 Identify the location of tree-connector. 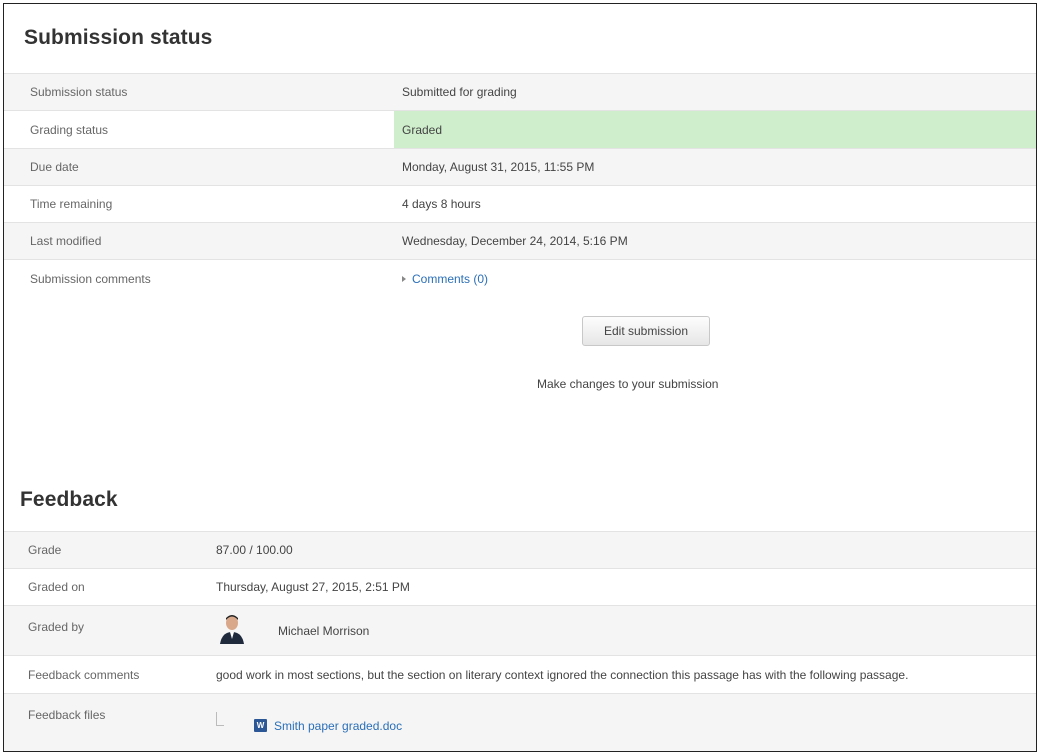
(220, 718).